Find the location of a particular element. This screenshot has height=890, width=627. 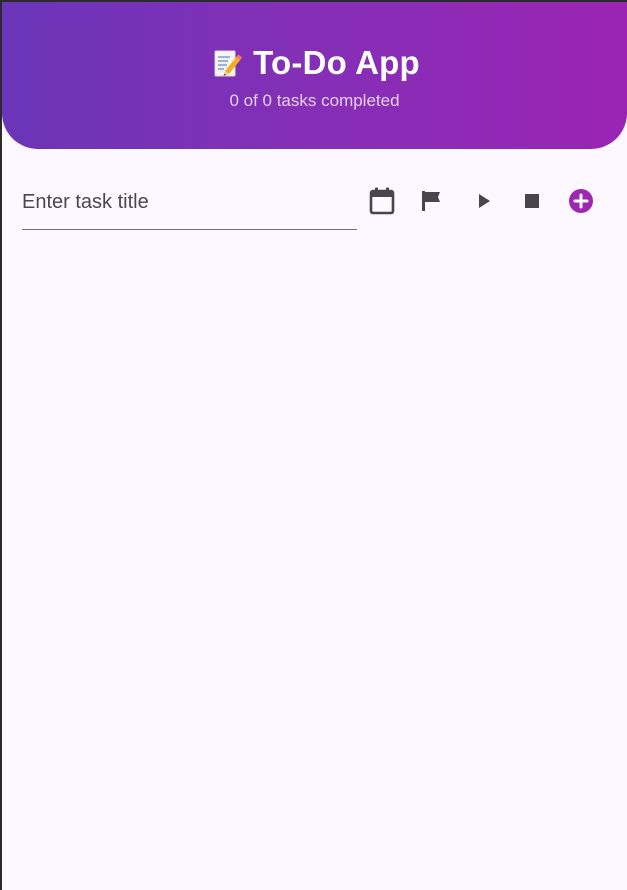

task-progress-summary: 0 of 0 tasks completed is located at coordinates (314, 100).